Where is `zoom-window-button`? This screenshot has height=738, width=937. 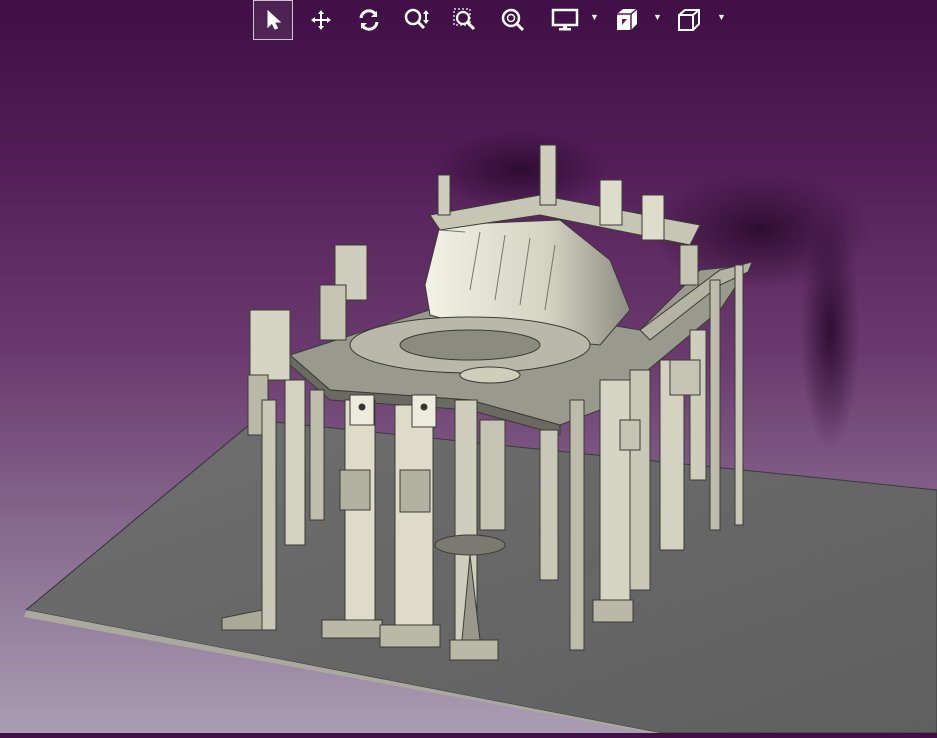 zoom-window-button is located at coordinates (465, 20).